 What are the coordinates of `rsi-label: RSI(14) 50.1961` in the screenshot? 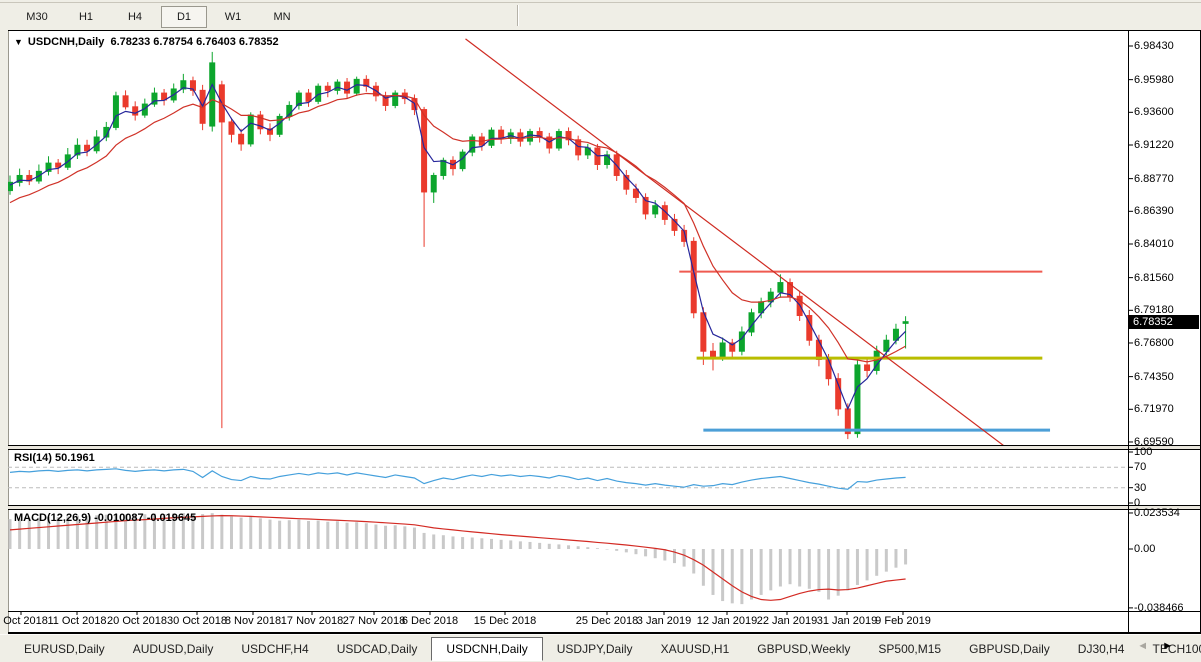 It's located at (54, 458).